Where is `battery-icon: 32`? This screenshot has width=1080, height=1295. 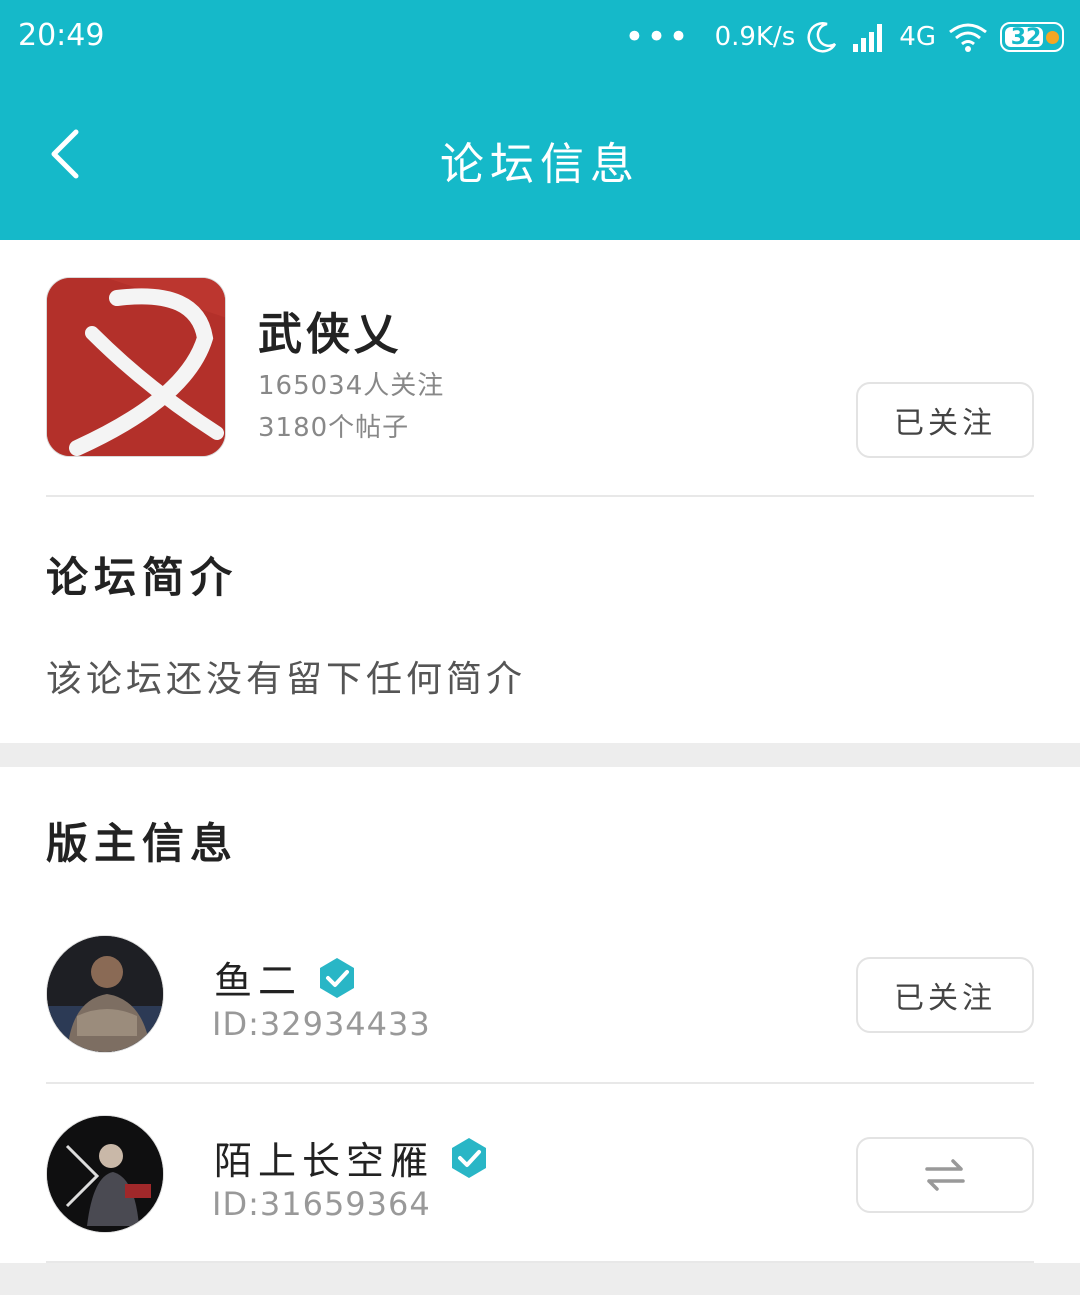
battery-icon: 32 is located at coordinates (1032, 37).